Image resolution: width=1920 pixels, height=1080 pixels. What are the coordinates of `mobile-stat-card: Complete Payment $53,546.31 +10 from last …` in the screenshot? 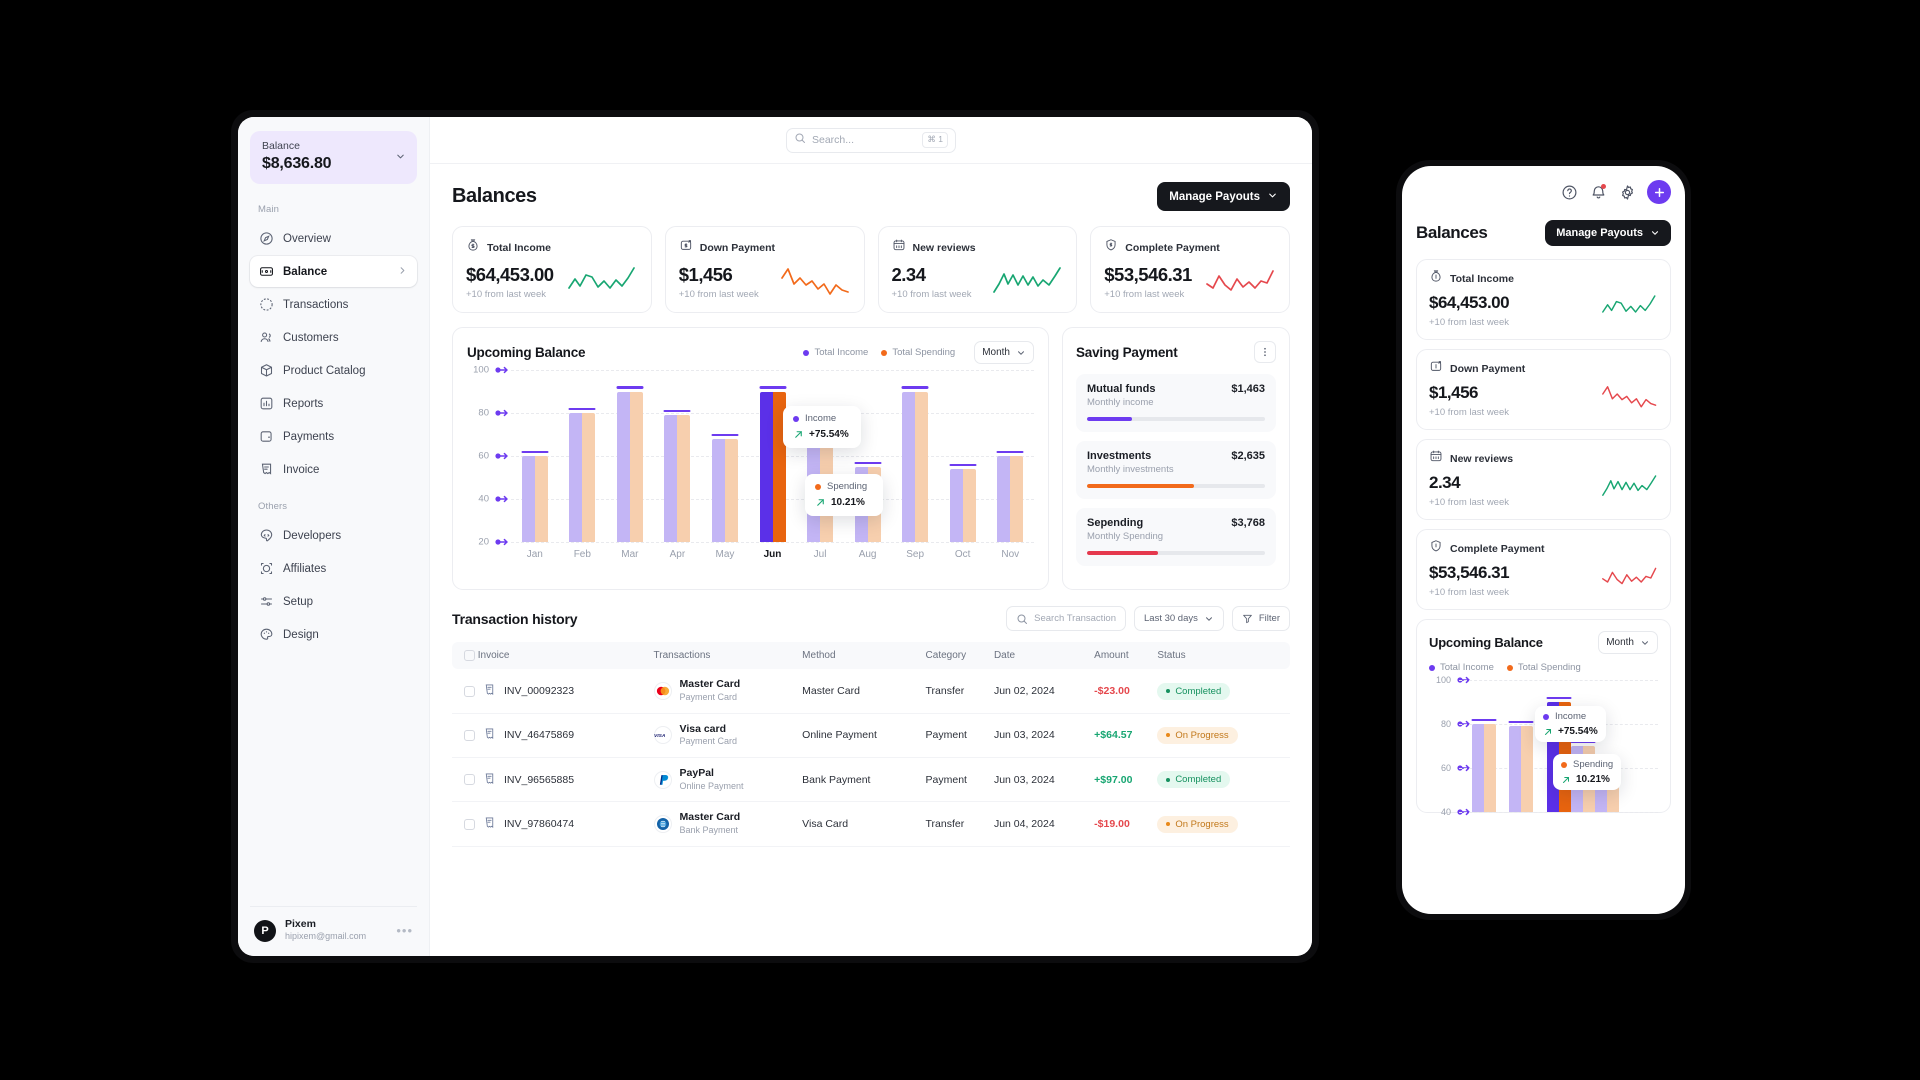 It's located at (1543, 569).